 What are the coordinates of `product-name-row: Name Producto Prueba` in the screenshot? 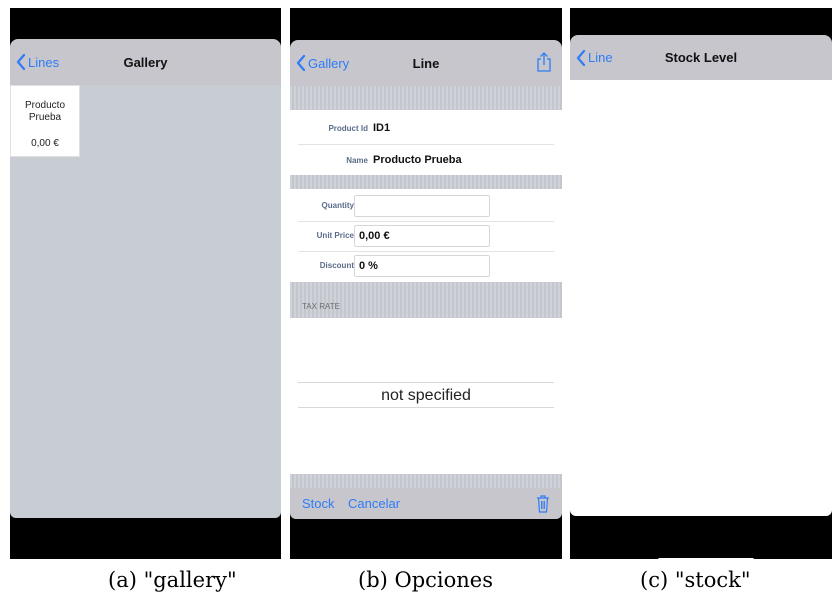 It's located at (426, 160).